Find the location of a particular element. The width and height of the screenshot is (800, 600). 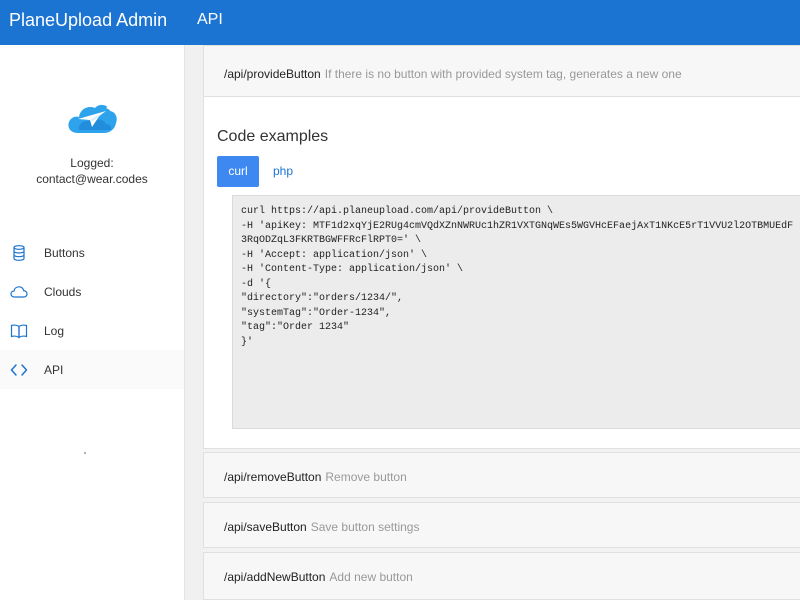

sidebar-item-label: API is located at coordinates (54, 370).